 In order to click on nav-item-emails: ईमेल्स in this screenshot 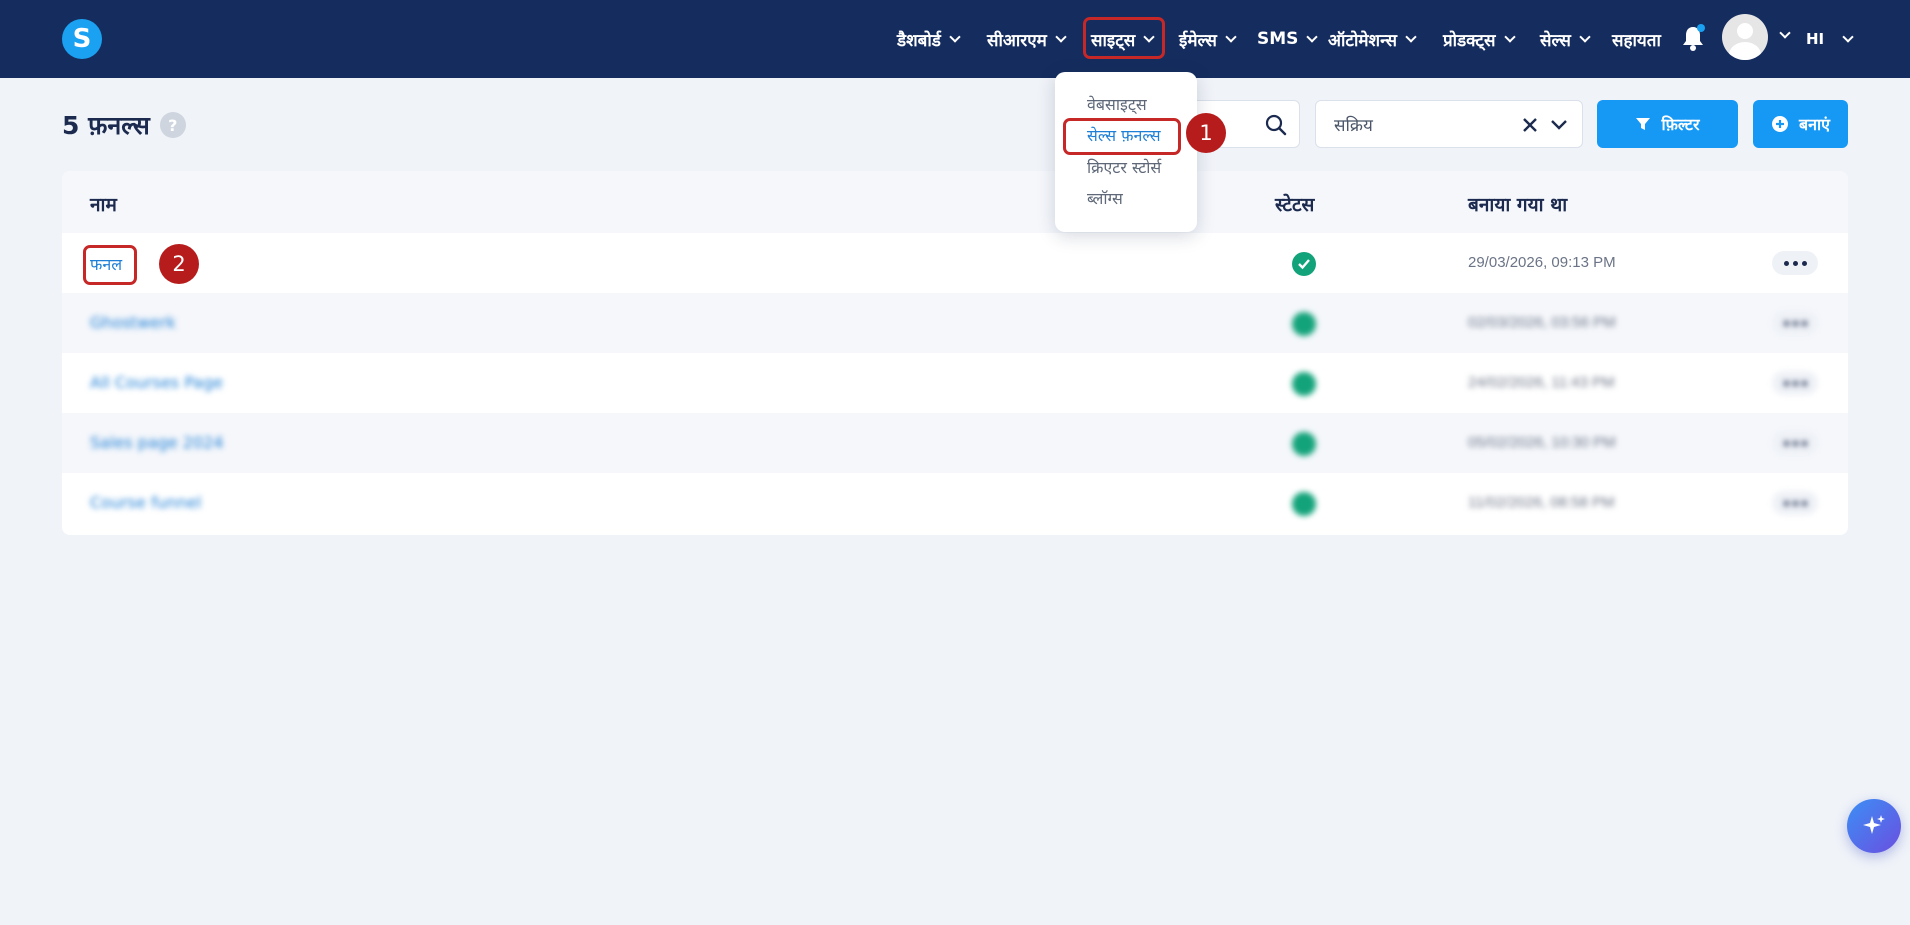, I will do `click(1208, 39)`.